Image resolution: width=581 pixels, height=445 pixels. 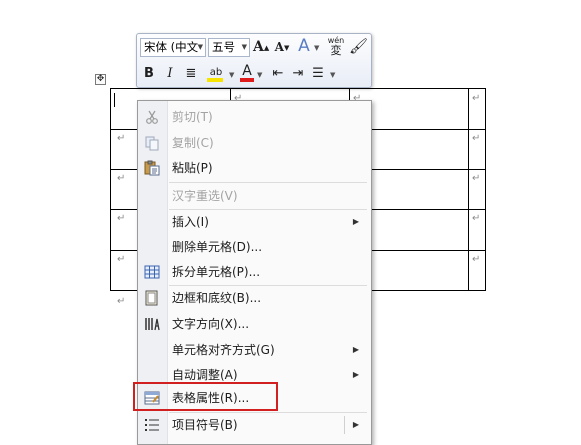 What do you see at coordinates (223, 47) in the screenshot?
I see `font-size-value: 五号` at bounding box center [223, 47].